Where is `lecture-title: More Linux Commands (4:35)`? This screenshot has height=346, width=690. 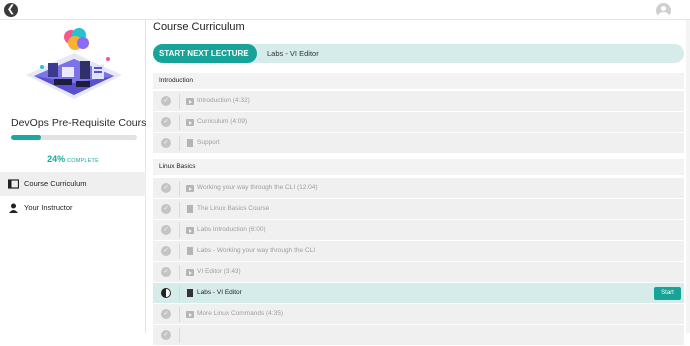 lecture-title: More Linux Commands (4:35) is located at coordinates (240, 313).